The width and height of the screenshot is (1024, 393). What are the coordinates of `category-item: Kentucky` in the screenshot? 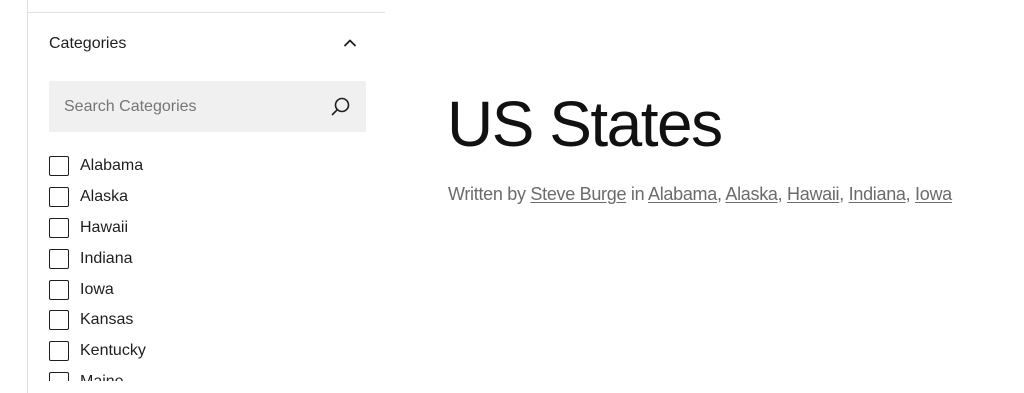 It's located at (209, 351).